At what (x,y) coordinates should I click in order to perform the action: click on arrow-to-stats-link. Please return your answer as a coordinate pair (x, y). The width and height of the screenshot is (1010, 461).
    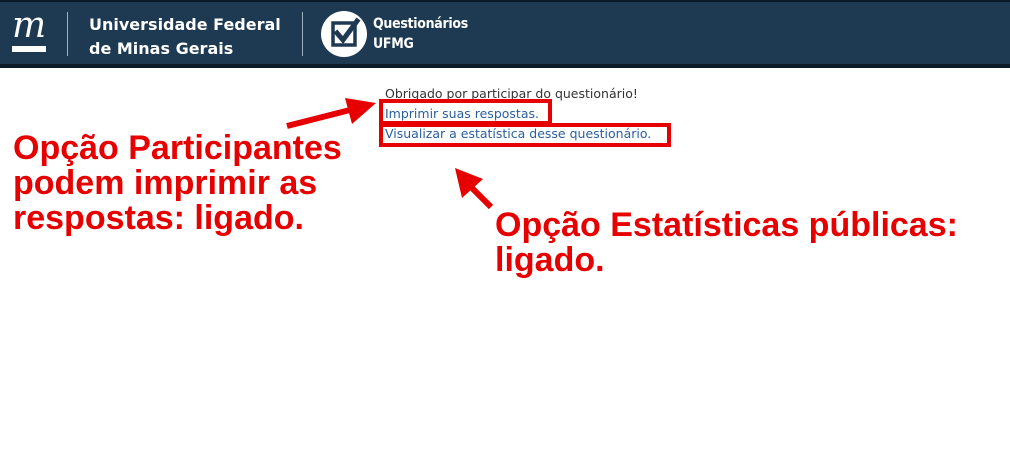
    Looking at the image, I should click on (474, 189).